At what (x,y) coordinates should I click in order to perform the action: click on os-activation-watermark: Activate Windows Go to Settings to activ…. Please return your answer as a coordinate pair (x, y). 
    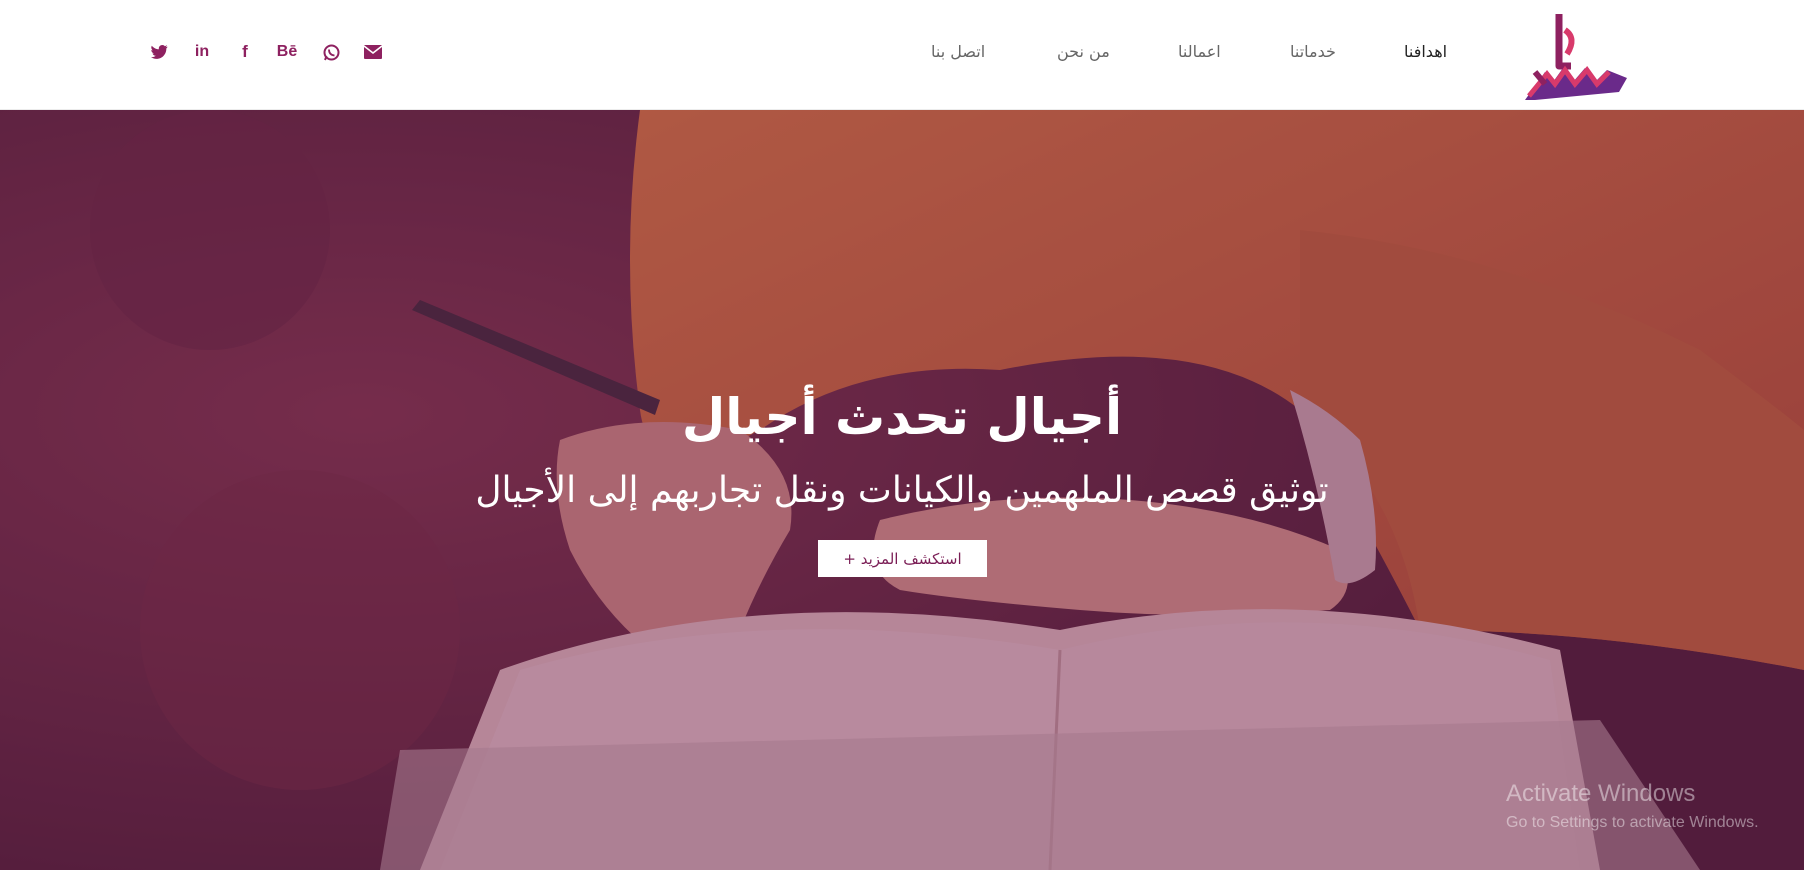
    Looking at the image, I should click on (1632, 806).